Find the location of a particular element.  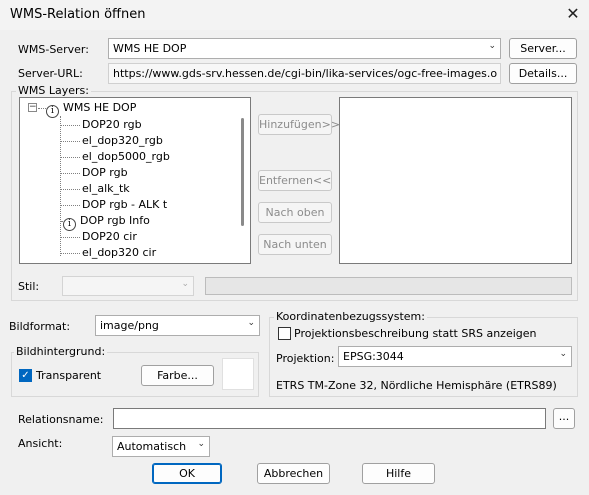

relation-name-label: Relationsname: is located at coordinates (61, 419).